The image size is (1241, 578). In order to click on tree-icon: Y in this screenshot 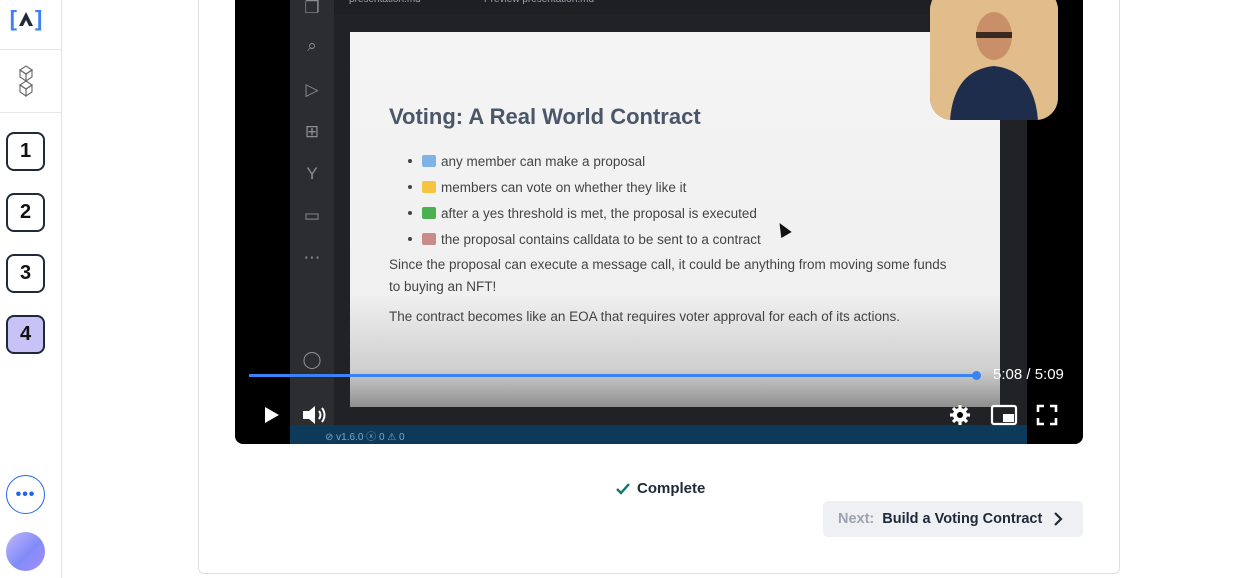, I will do `click(312, 173)`.